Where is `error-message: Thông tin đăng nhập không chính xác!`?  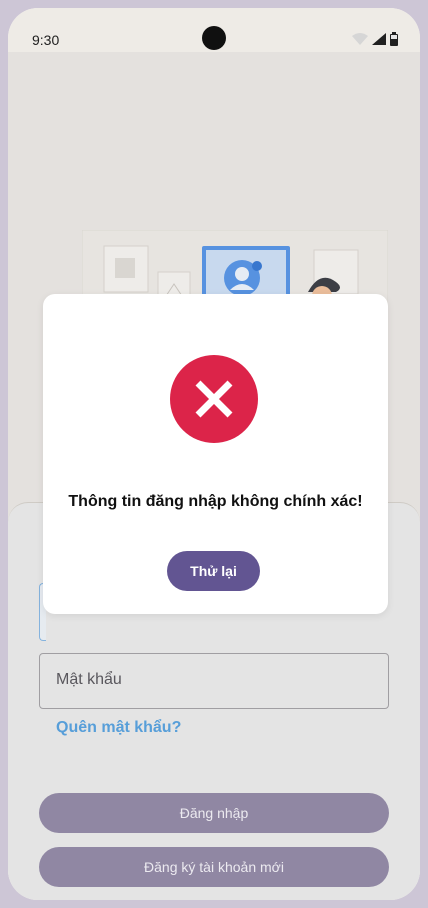
error-message: Thông tin đăng nhập không chính xác! is located at coordinates (215, 501).